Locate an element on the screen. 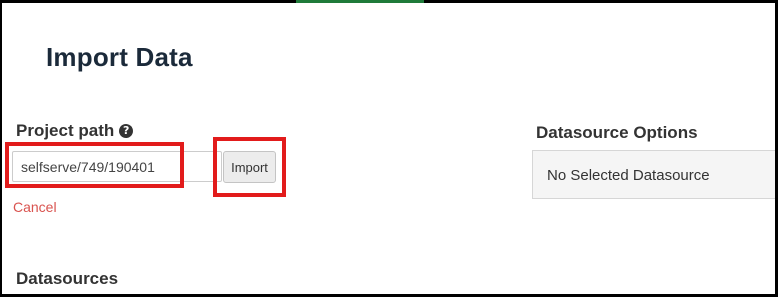  datasource-options-panel: No Selected Datasource is located at coordinates (655, 174).